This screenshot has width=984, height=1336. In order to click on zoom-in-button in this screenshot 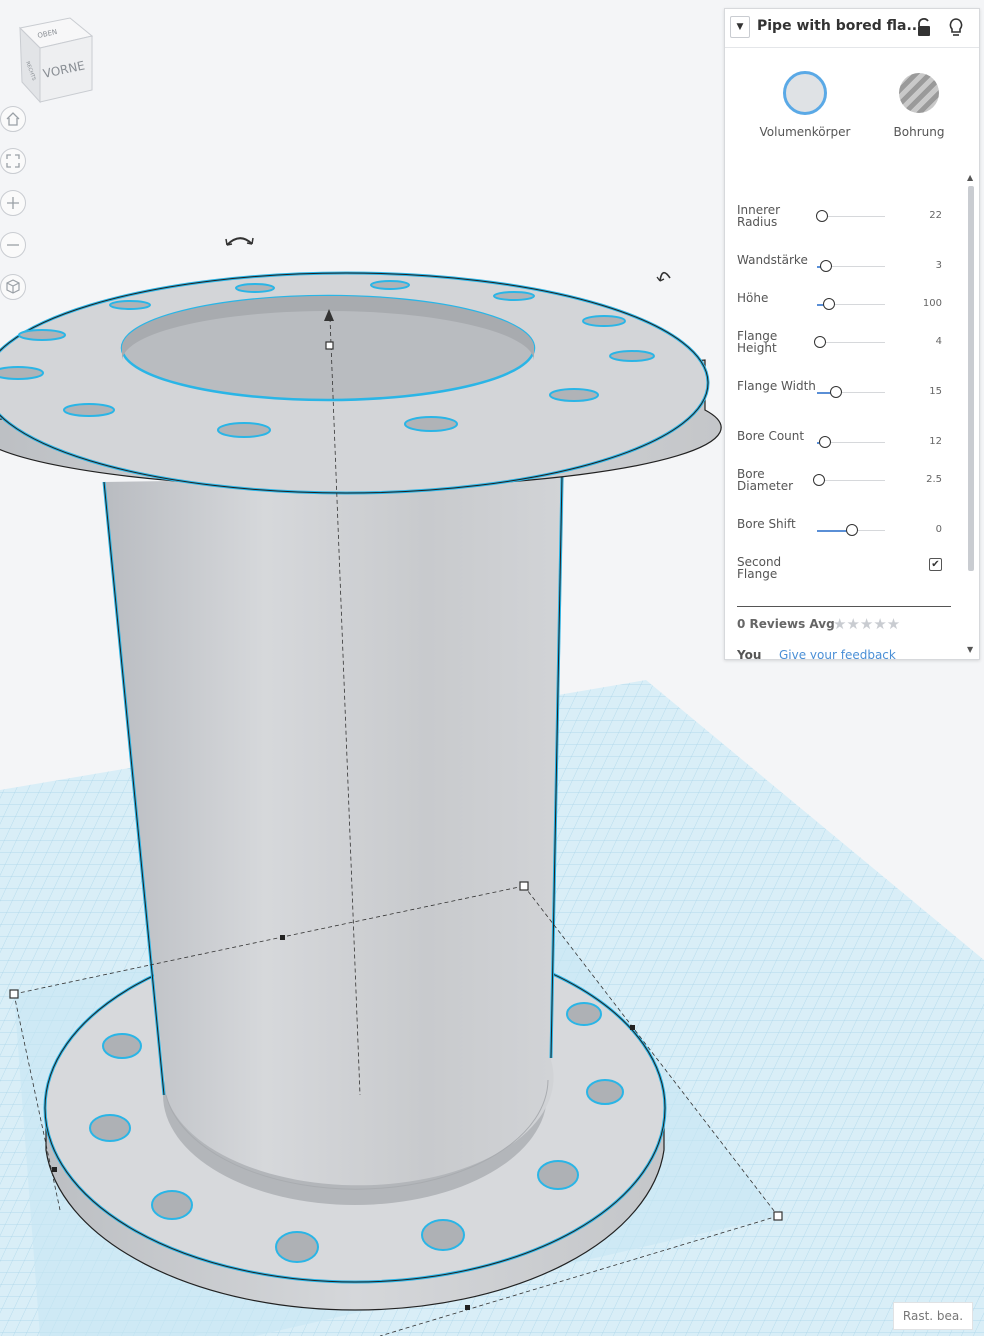, I will do `click(13, 203)`.